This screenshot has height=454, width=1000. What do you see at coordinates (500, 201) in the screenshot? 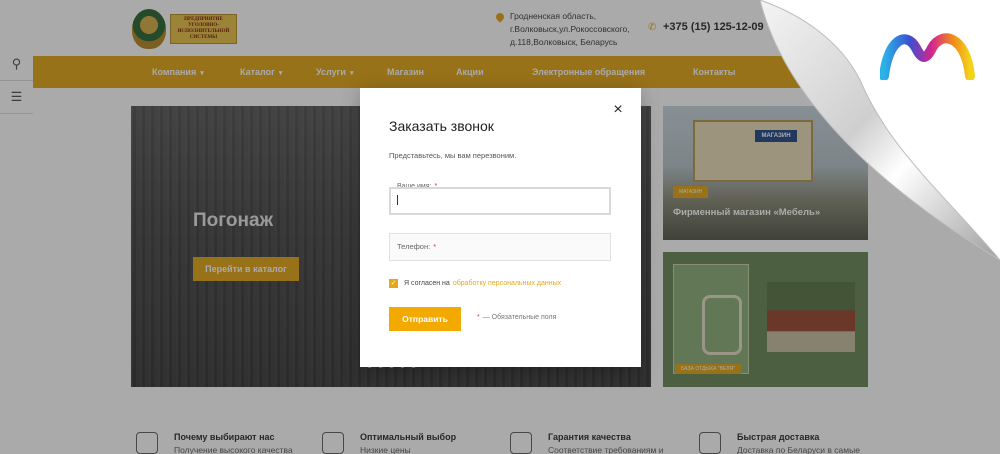
I see `name-input` at bounding box center [500, 201].